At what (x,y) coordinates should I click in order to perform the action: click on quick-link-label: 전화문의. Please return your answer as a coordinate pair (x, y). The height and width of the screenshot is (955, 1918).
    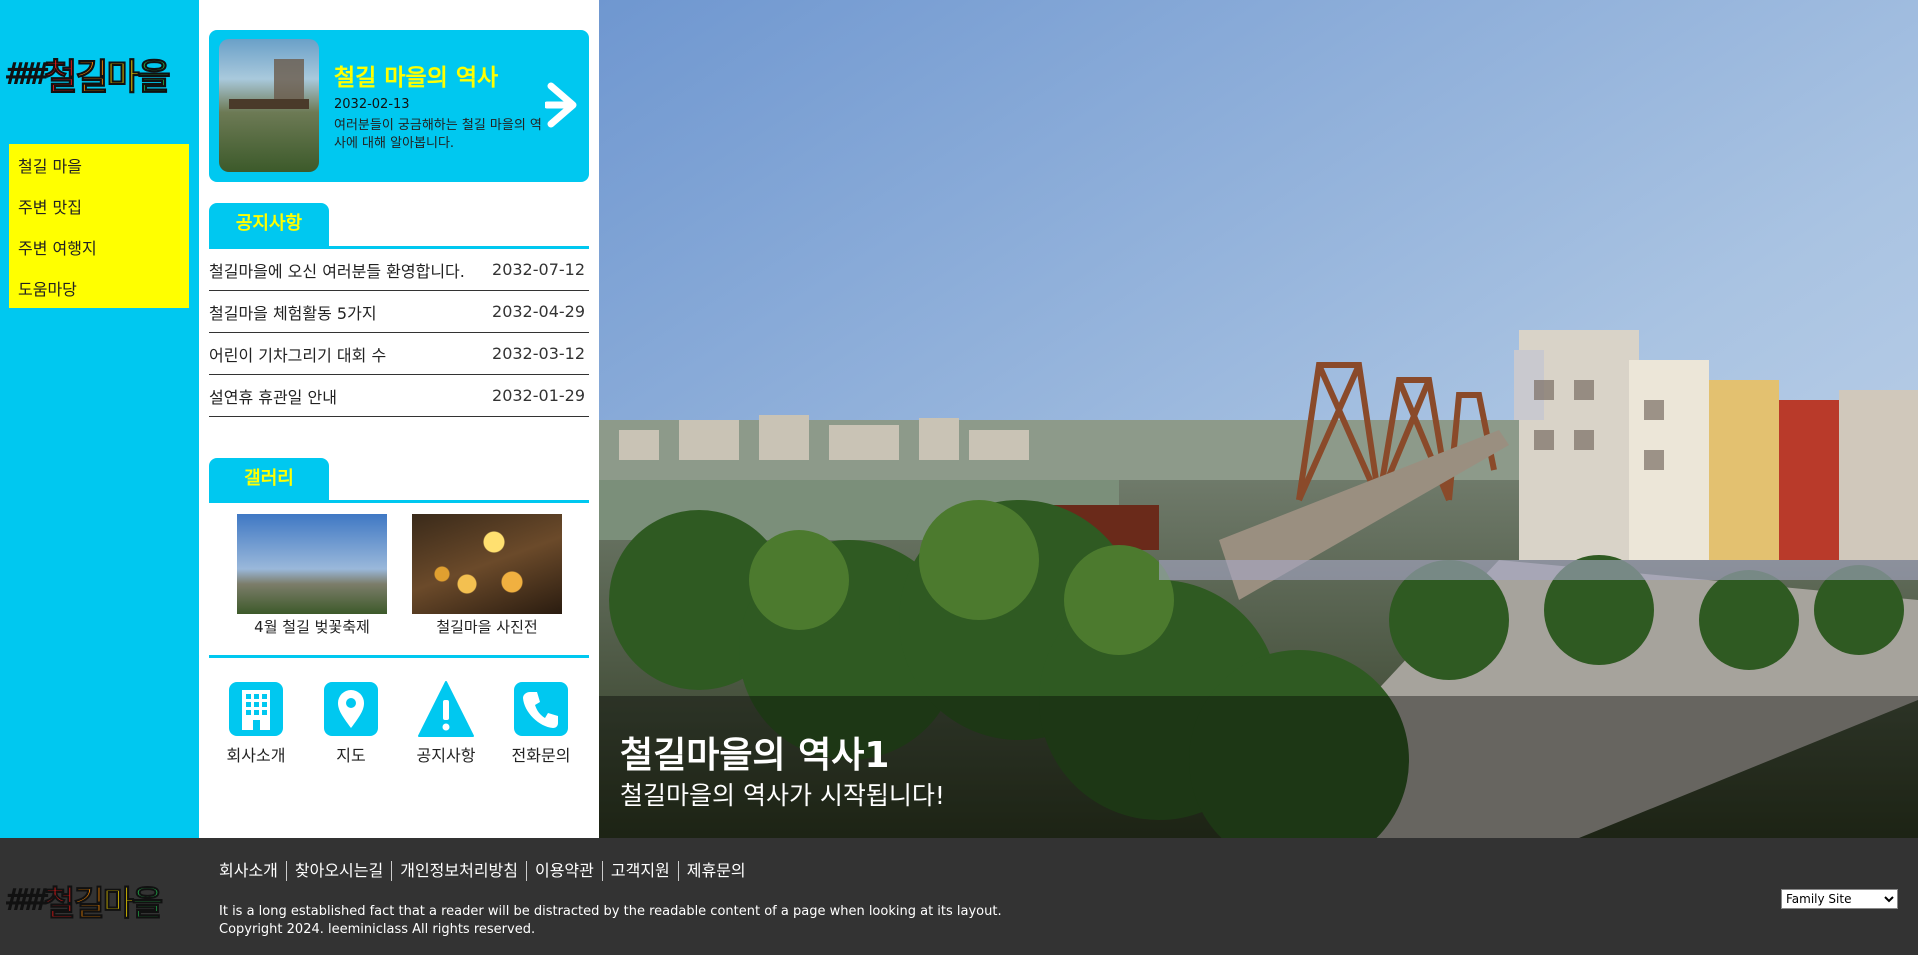
    Looking at the image, I should click on (541, 755).